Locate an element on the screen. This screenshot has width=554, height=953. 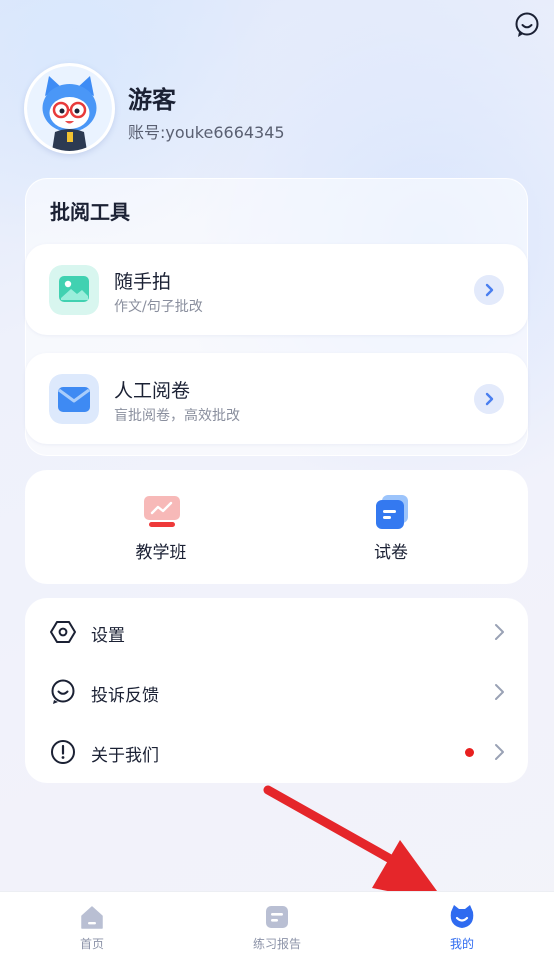
tool-desc: 盲批阅卷，高效批改 is located at coordinates (177, 416).